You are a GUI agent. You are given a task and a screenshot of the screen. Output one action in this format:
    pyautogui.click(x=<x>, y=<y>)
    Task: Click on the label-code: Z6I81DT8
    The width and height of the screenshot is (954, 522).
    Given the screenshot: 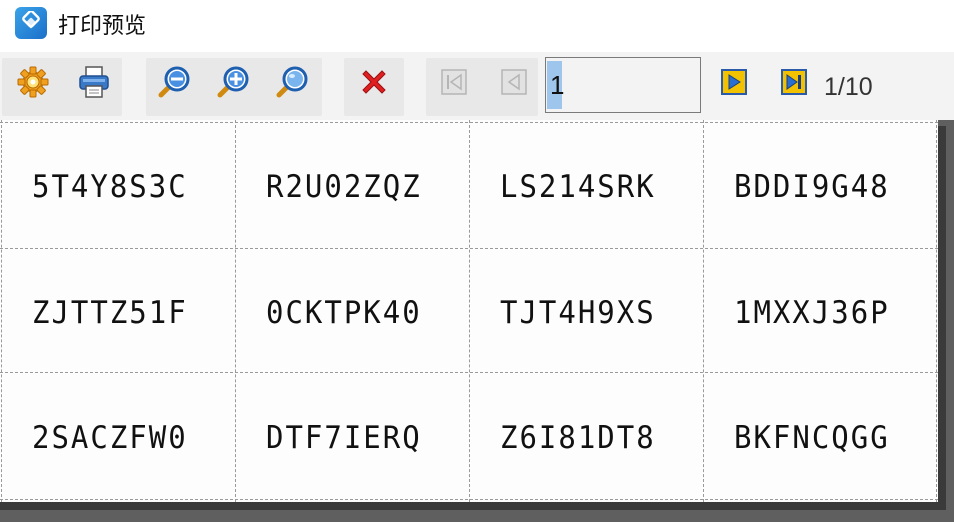 What is the action you would take?
    pyautogui.click(x=578, y=437)
    